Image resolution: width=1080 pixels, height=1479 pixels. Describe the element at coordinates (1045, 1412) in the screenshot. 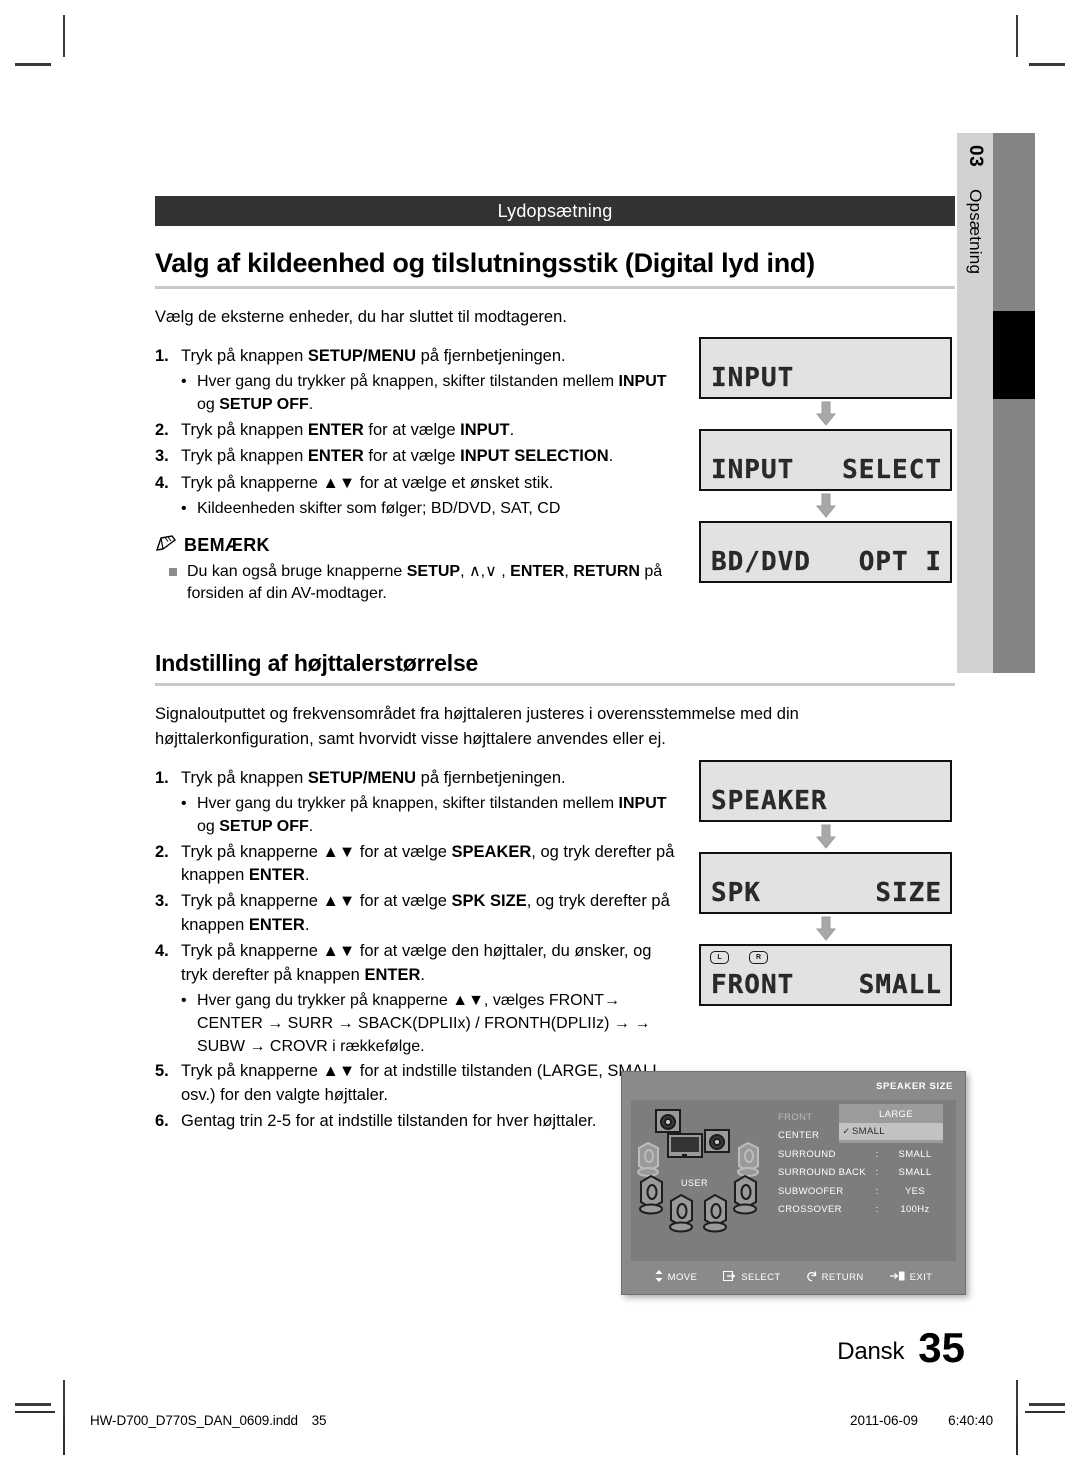

I see `footer-rule-right` at that location.